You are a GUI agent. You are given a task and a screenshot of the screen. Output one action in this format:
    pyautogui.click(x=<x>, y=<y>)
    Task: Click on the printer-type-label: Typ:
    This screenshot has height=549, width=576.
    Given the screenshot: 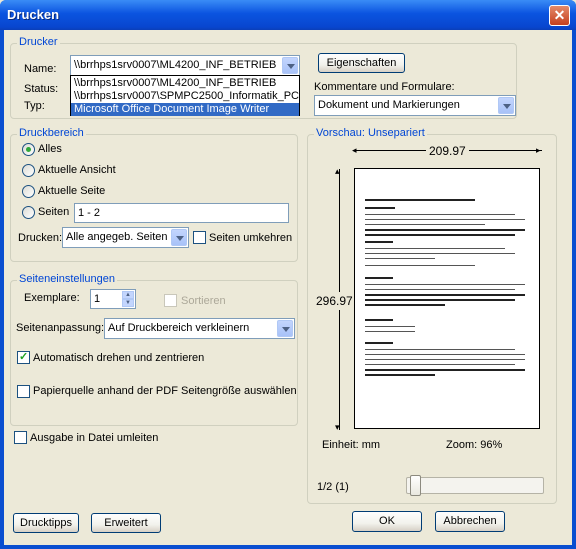 What is the action you would take?
    pyautogui.click(x=34, y=106)
    